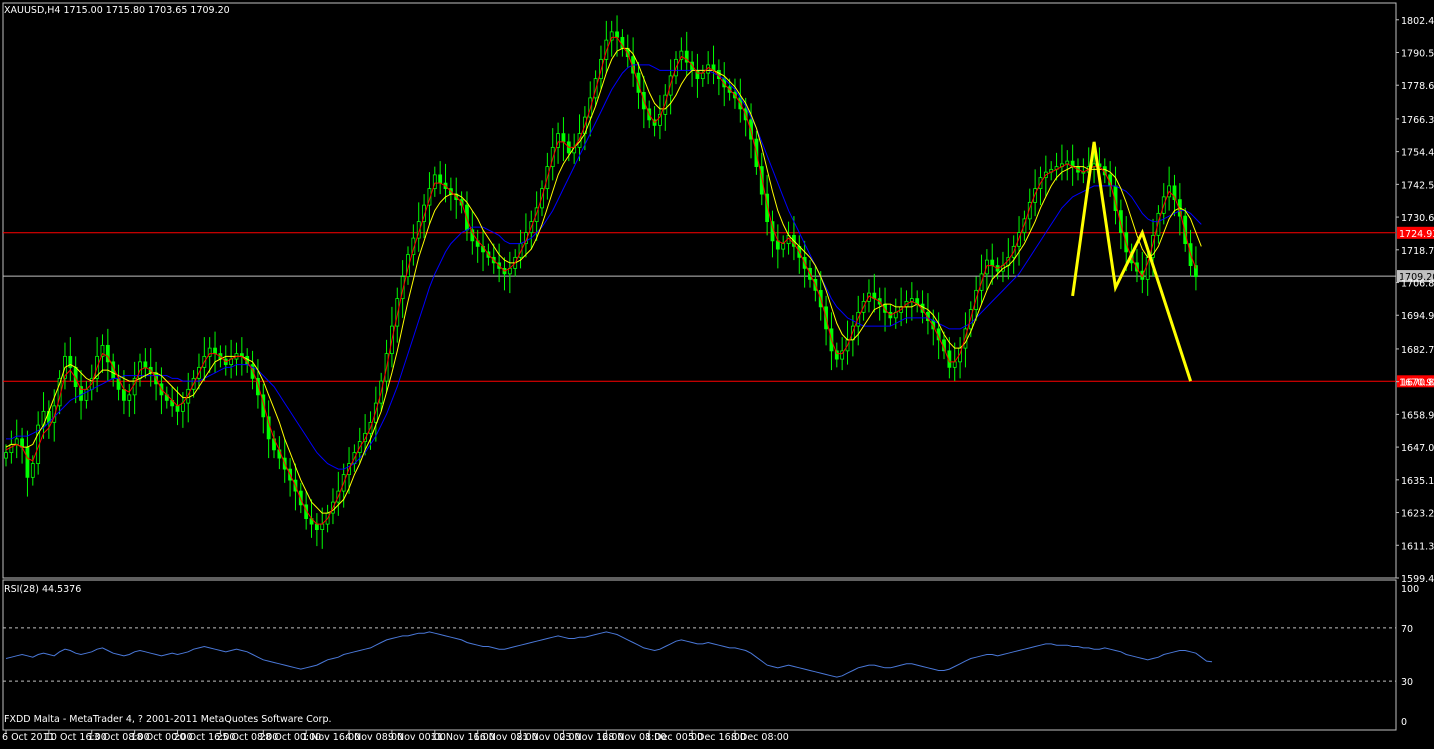 The image size is (1434, 749). Describe the element at coordinates (1410, 589) in the screenshot. I see `rsi-tick-label-0: 100` at that location.